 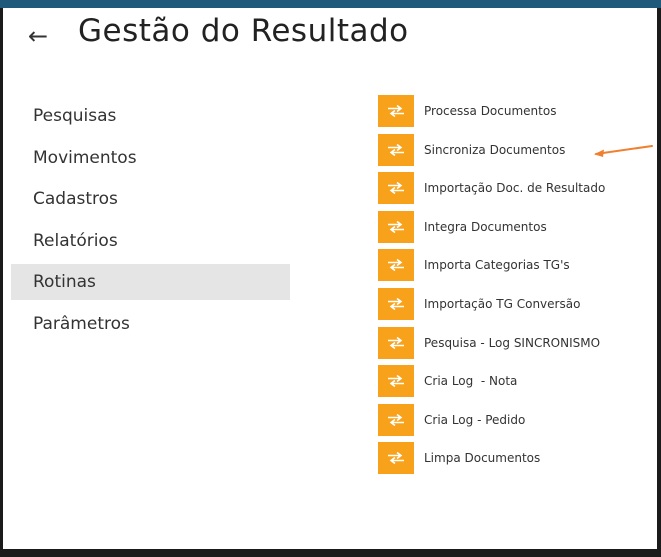 What do you see at coordinates (512, 342) in the screenshot?
I see `routine-label: Pesquisa - Log SINCRONISMO` at bounding box center [512, 342].